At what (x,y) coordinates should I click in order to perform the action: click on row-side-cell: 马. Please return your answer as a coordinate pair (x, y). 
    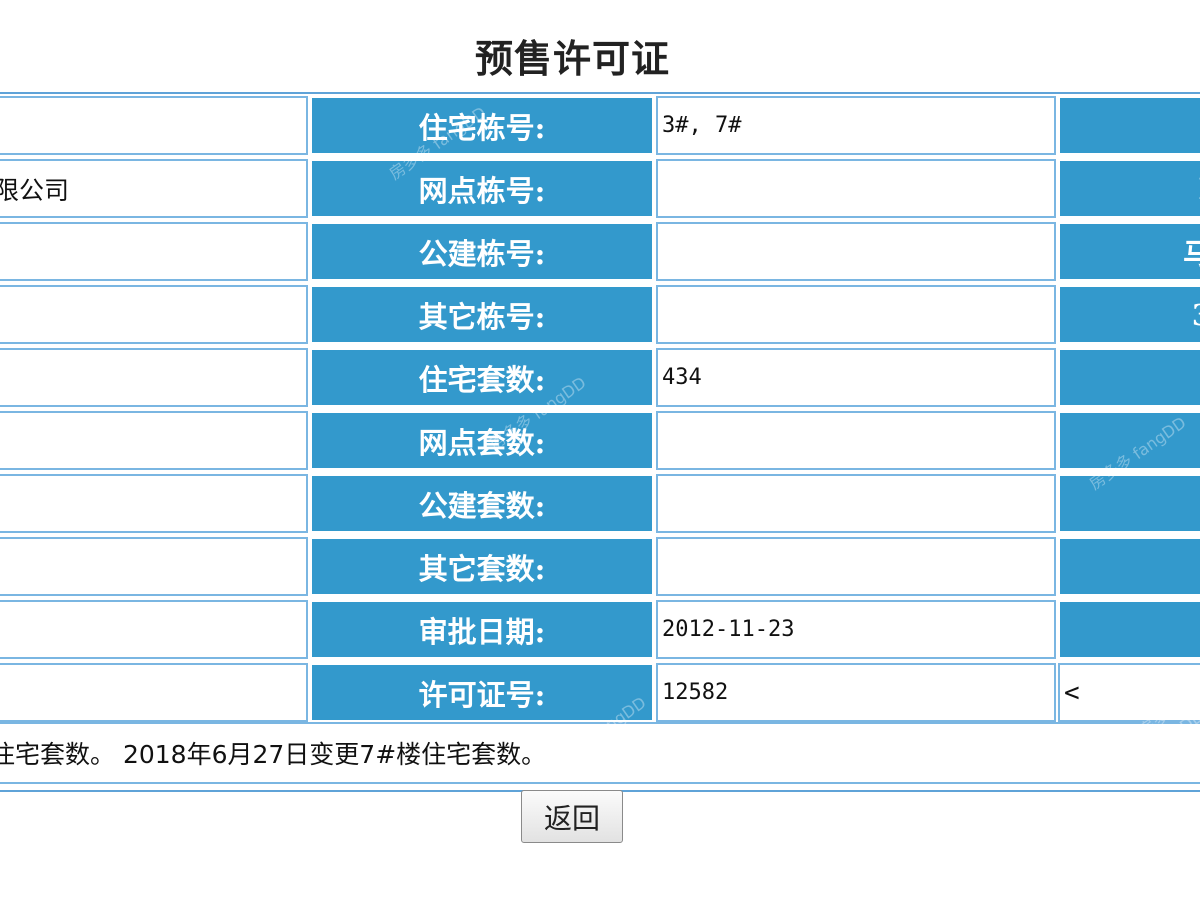
    Looking at the image, I should click on (1129, 251).